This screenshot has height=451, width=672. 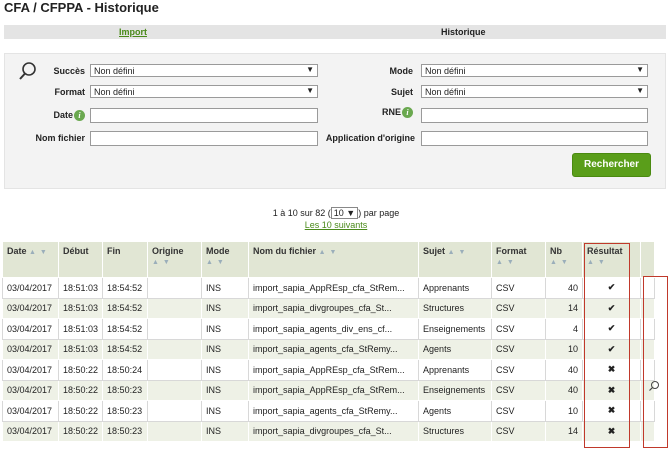 I want to click on col-header-fin: Fin, so click(x=125, y=259).